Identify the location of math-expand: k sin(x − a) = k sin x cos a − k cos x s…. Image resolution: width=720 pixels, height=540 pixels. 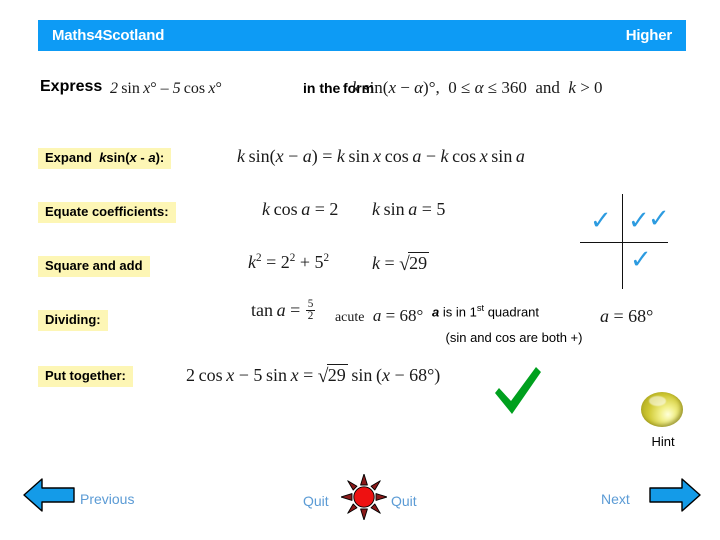
(381, 156).